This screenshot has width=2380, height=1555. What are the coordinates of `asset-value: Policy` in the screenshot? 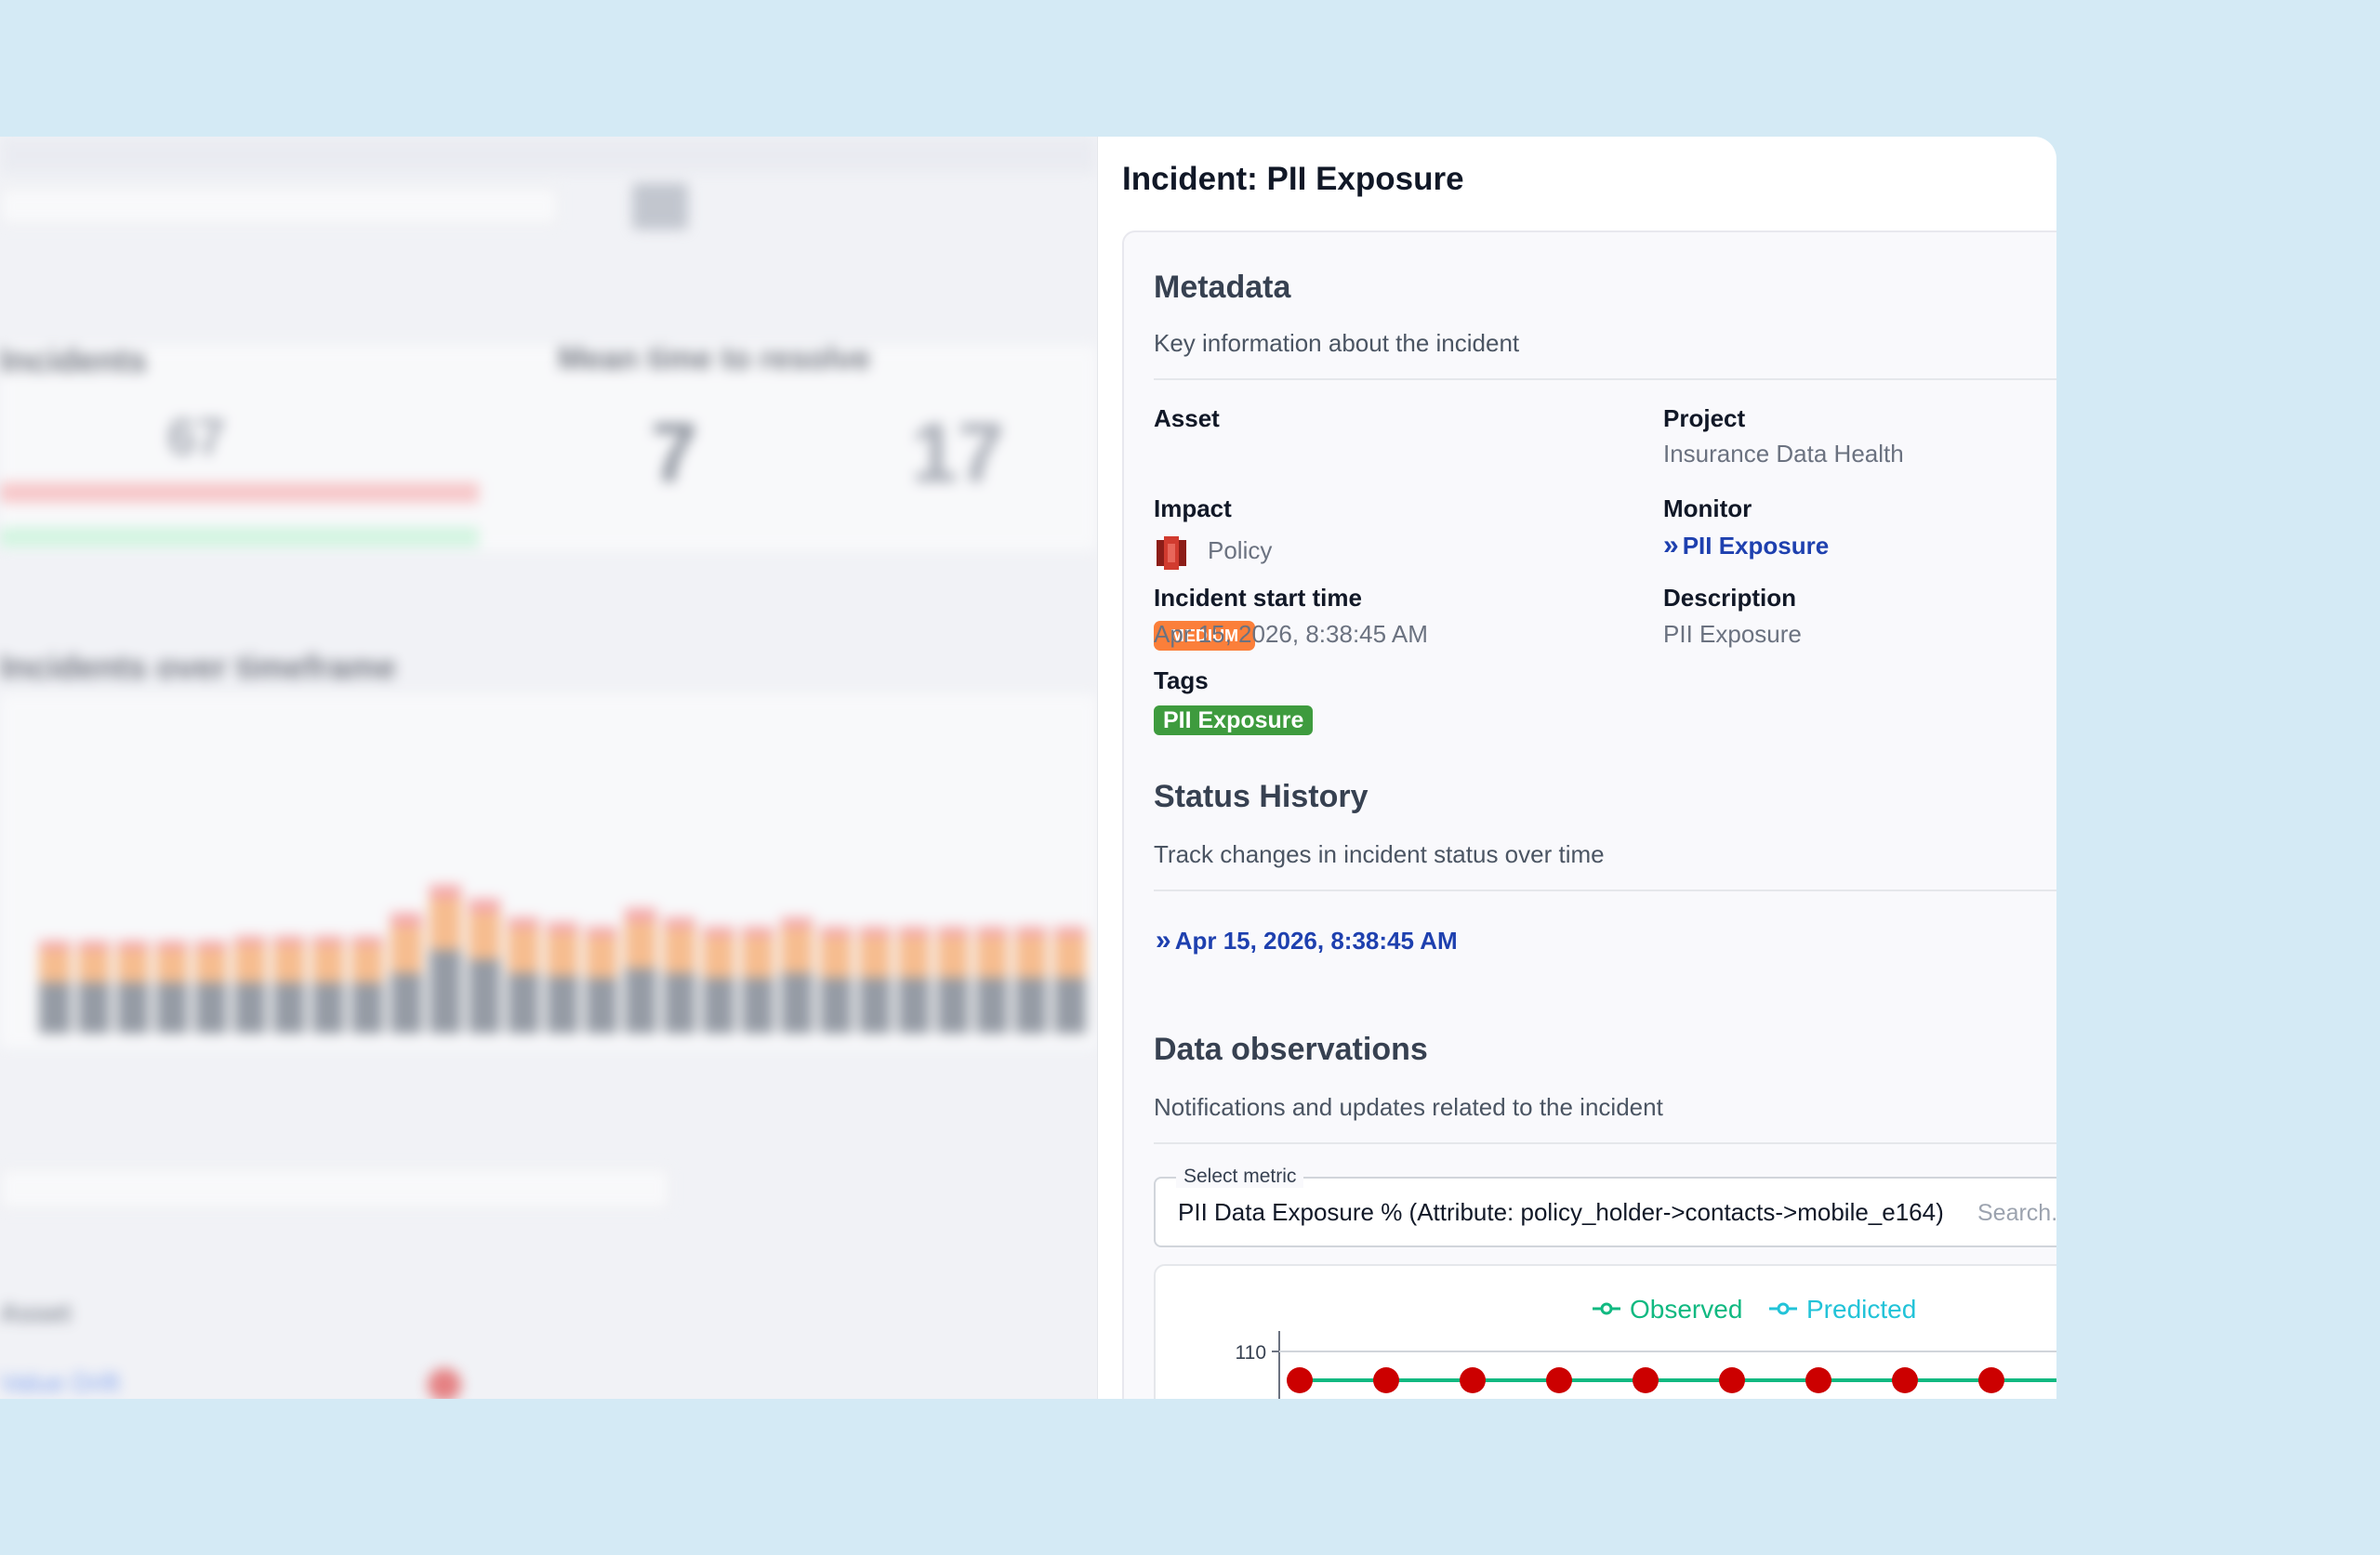 It's located at (1240, 550).